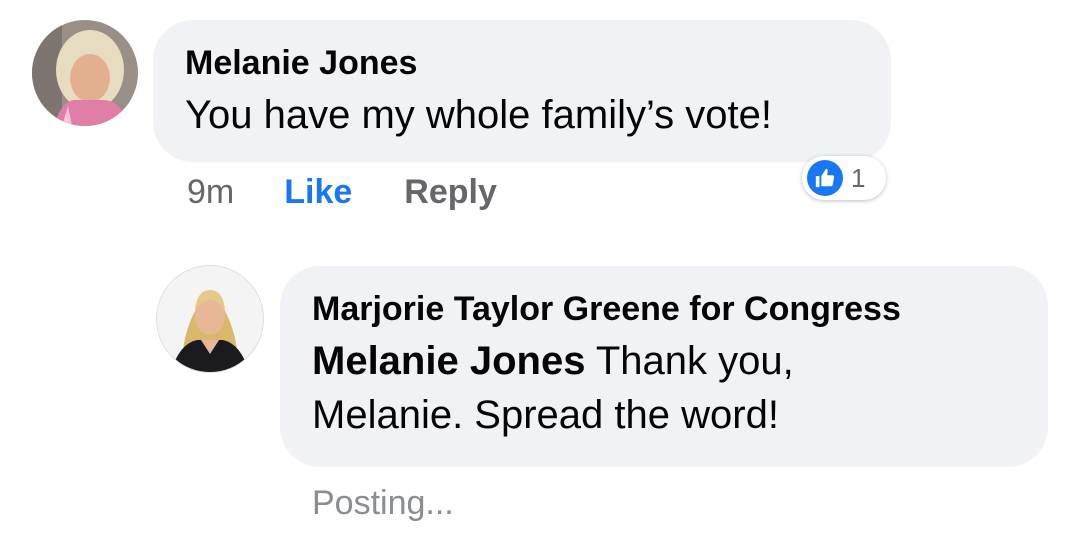  I want to click on avatar-marjorie-taylor-greene, so click(210, 319).